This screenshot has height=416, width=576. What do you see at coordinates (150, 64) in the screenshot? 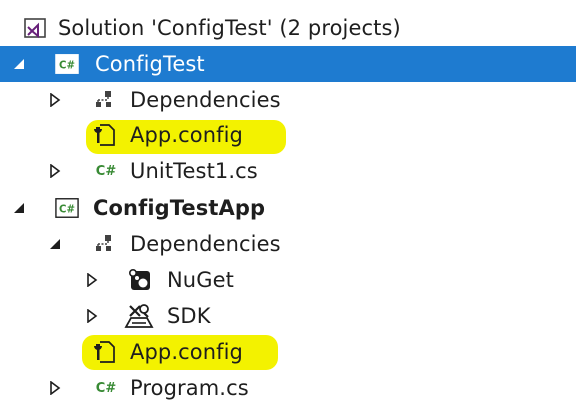
I see `project-name: ConfigTest` at bounding box center [150, 64].